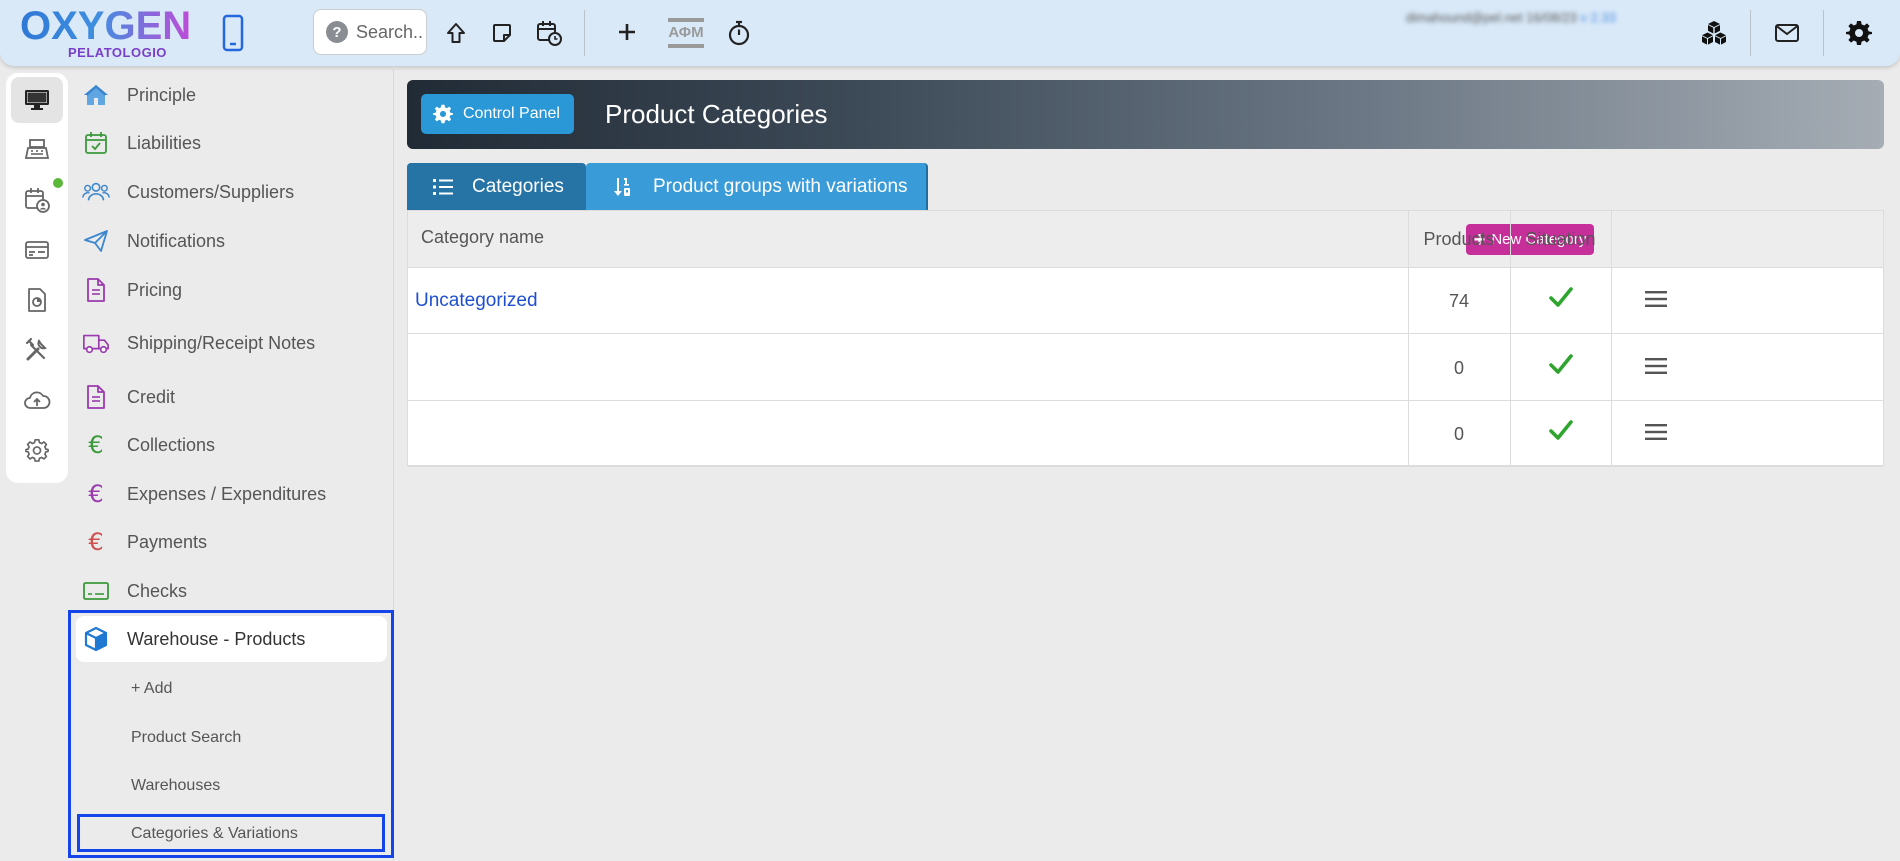 Image resolution: width=1900 pixels, height=861 pixels. Describe the element at coordinates (230, 542) in the screenshot. I see `sidebar-item-payments: € Payments` at that location.